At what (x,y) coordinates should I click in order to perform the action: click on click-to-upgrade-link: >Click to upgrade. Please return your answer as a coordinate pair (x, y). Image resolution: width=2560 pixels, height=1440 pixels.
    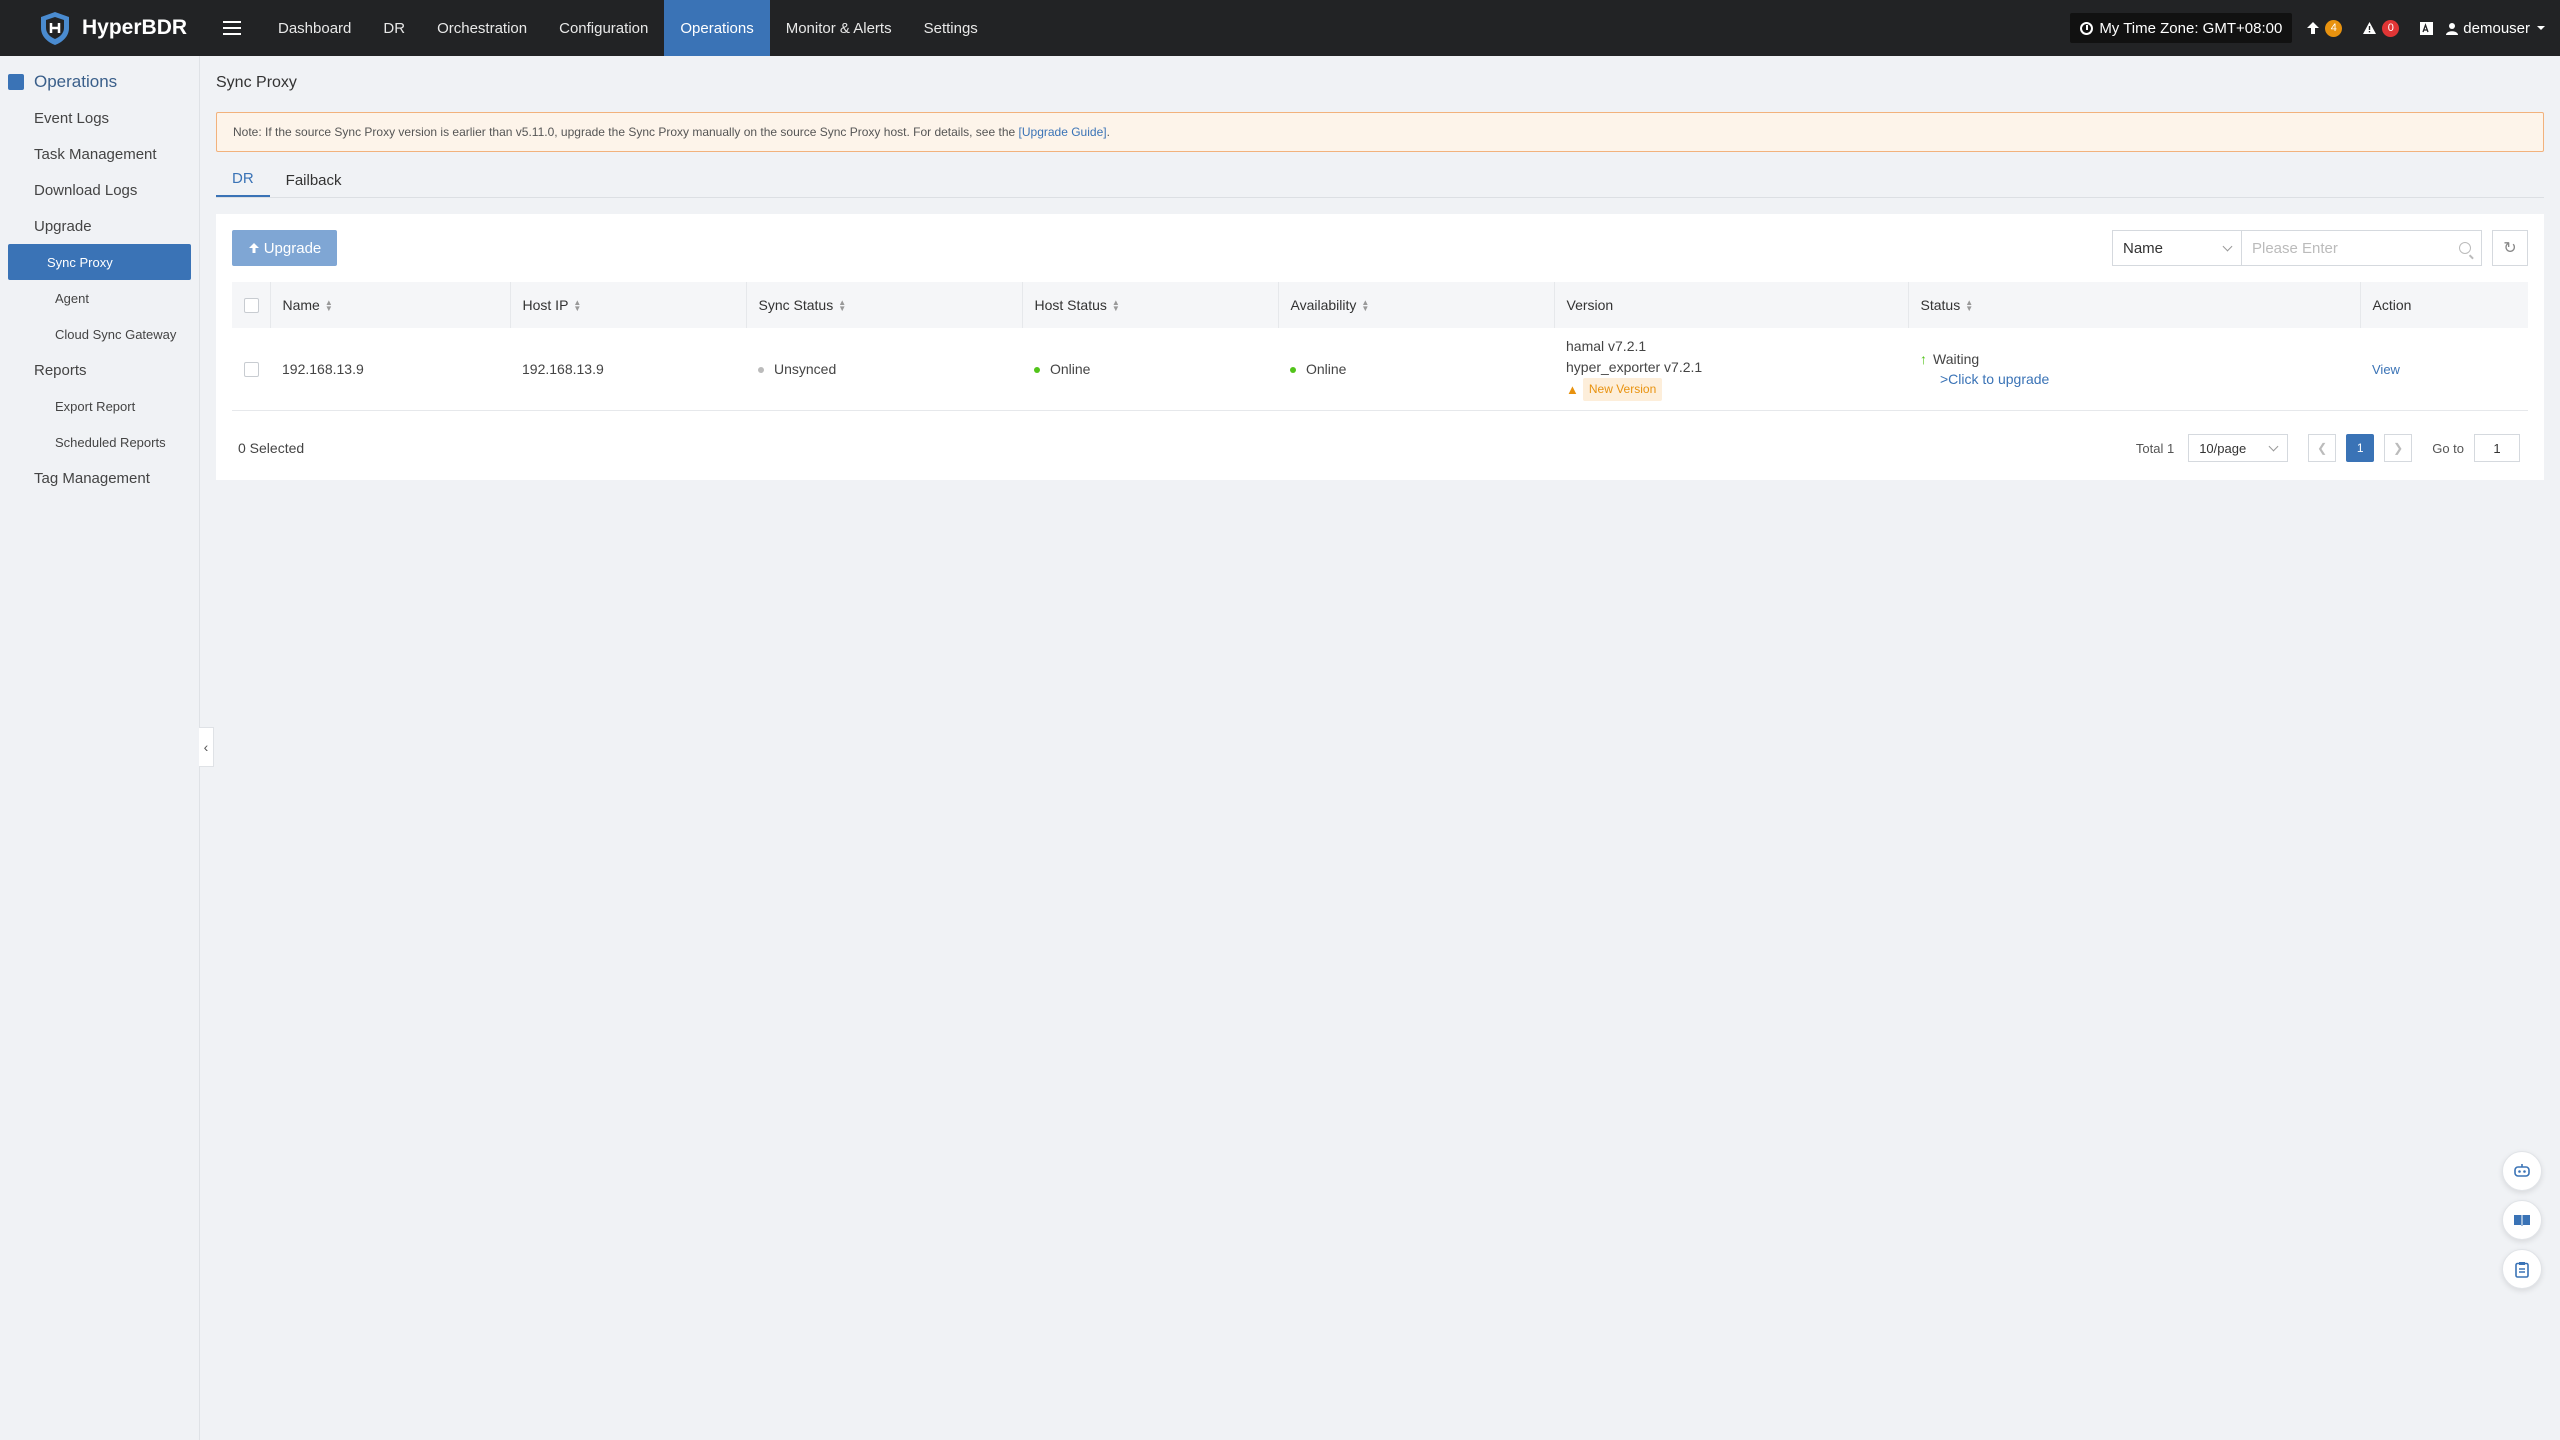
    Looking at the image, I should click on (1994, 379).